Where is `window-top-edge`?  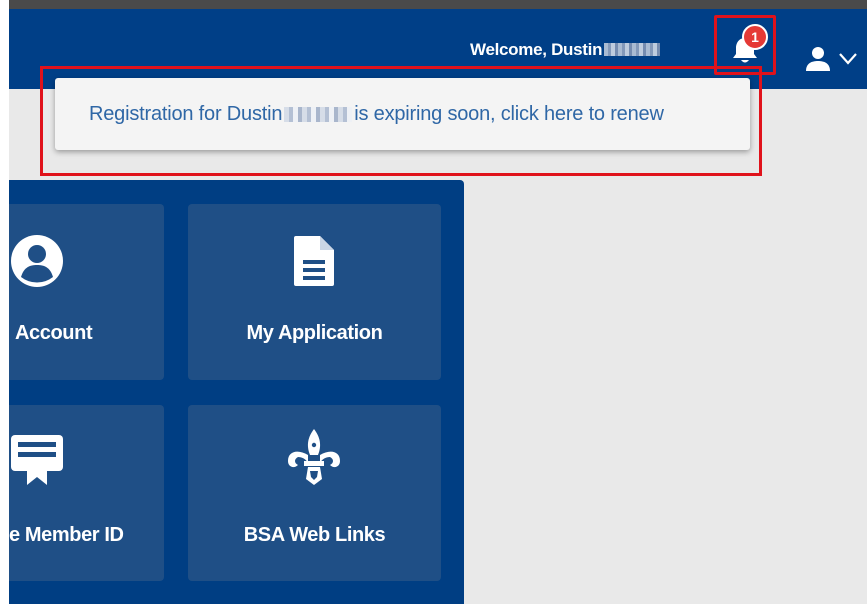 window-top-edge is located at coordinates (433, 4).